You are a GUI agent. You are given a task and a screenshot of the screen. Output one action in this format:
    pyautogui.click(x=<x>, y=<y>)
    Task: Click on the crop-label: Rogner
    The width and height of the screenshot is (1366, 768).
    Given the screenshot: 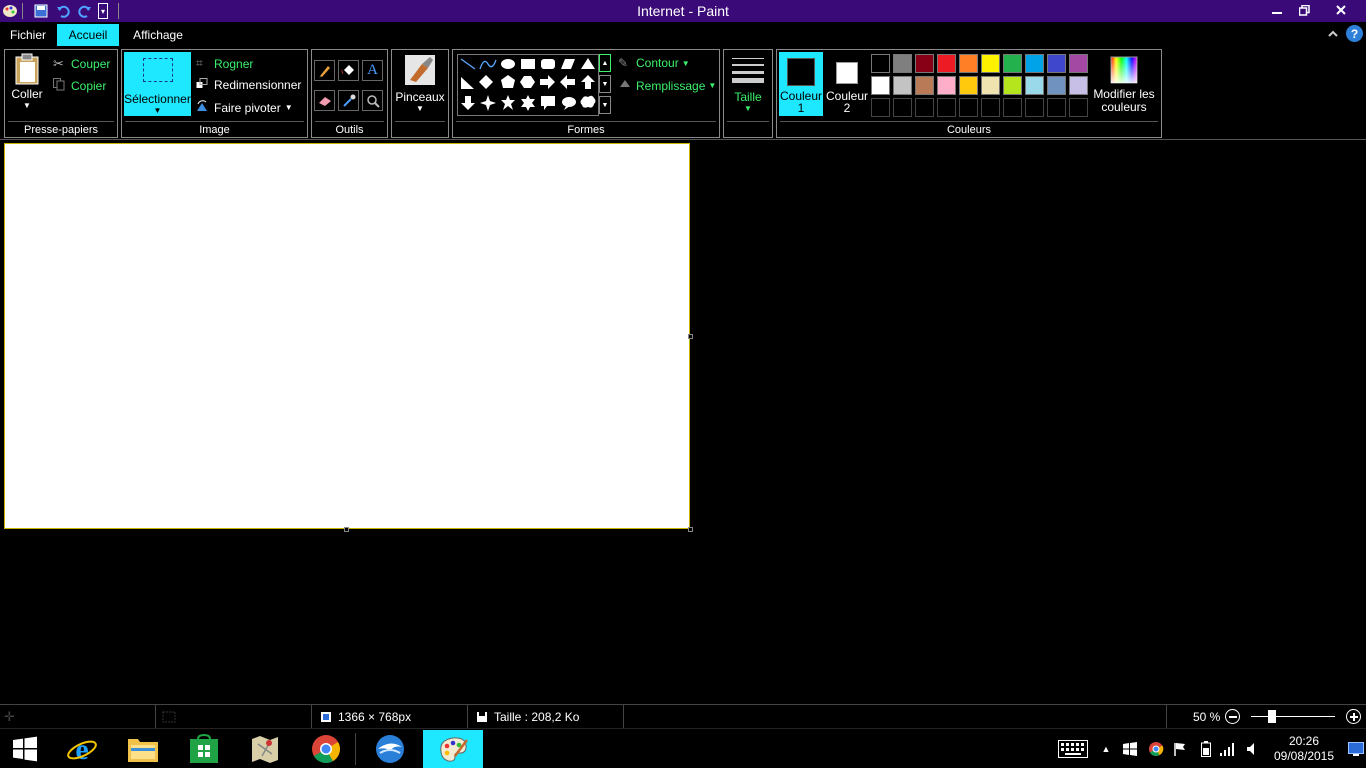 What is the action you would take?
    pyautogui.click(x=234, y=63)
    